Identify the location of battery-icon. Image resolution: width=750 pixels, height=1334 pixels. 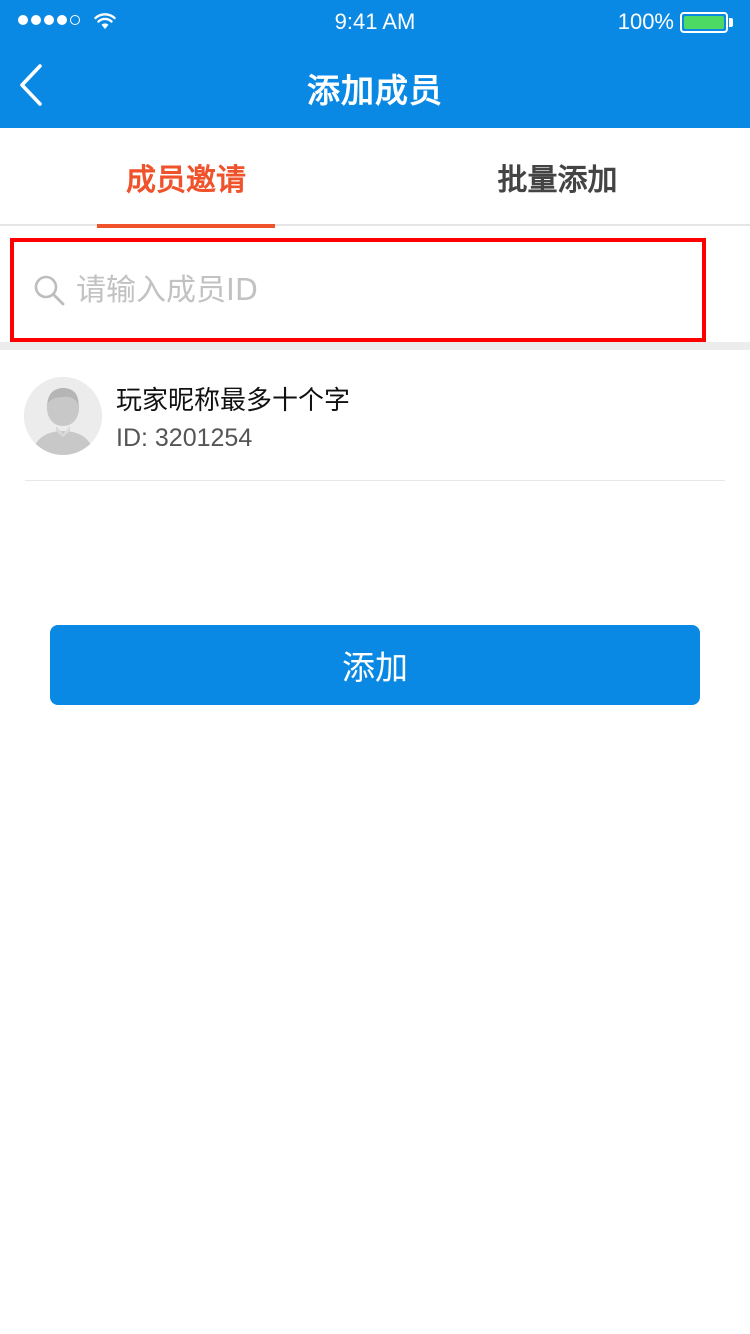
(704, 22).